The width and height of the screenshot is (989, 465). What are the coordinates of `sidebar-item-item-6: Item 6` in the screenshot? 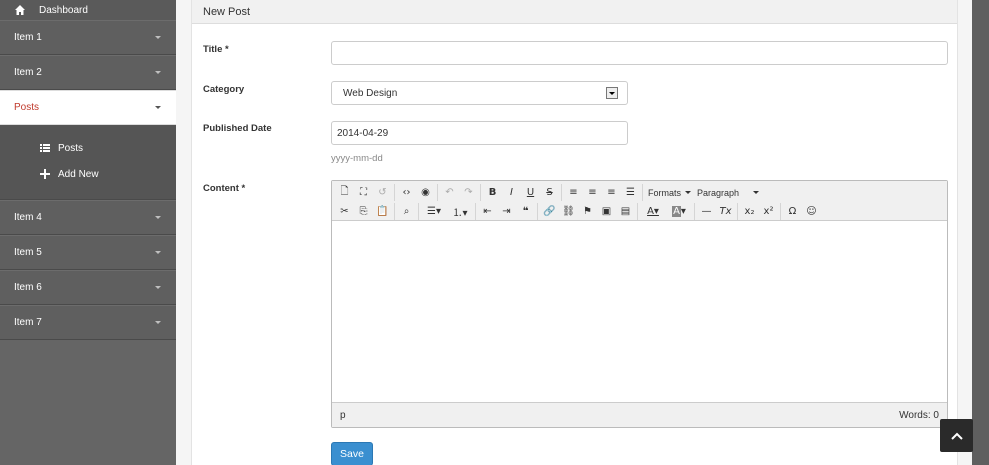 It's located at (88, 287).